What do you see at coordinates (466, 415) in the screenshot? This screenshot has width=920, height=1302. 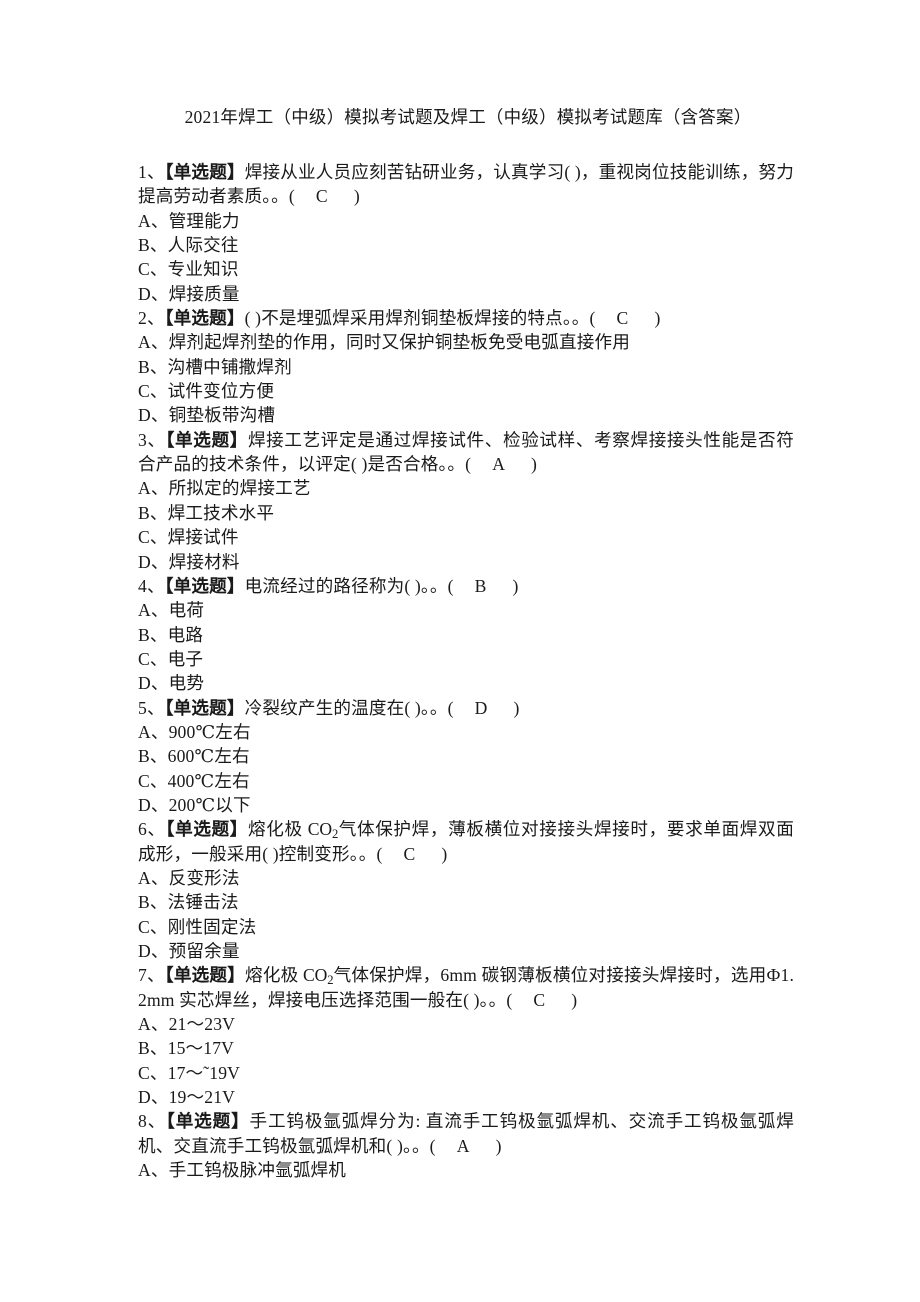 I see `question-option: D、铜垫板带沟槽` at bounding box center [466, 415].